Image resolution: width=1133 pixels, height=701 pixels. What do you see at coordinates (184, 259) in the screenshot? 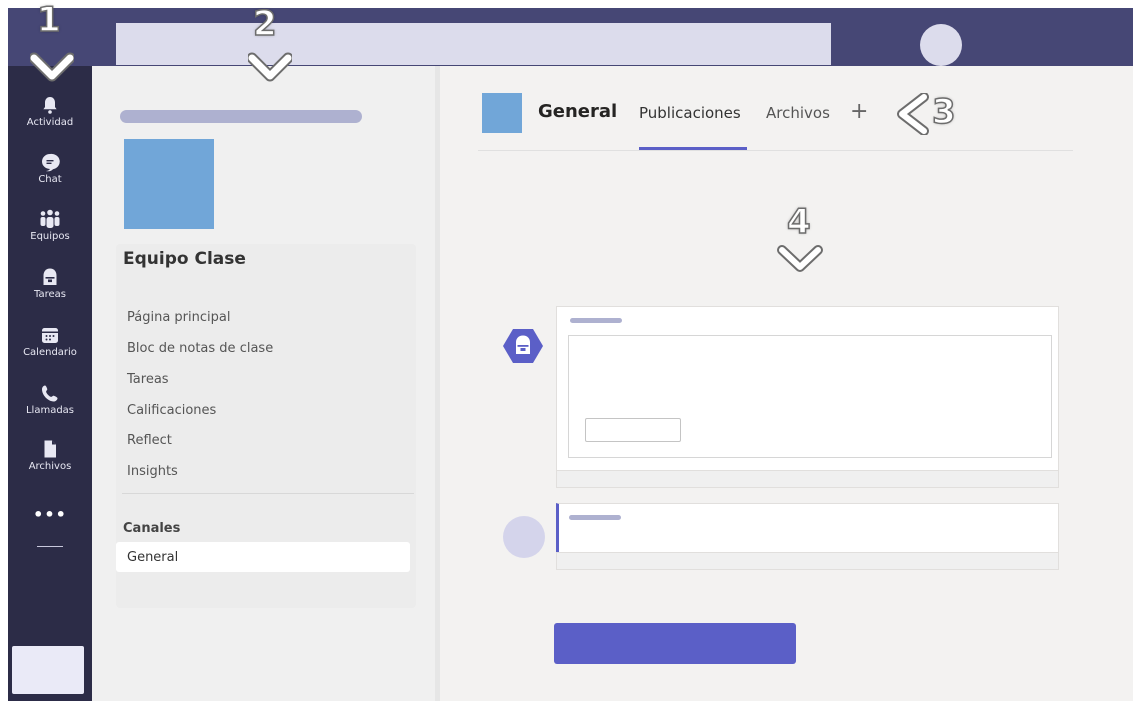
I see `team-name: Equipo Clase` at bounding box center [184, 259].